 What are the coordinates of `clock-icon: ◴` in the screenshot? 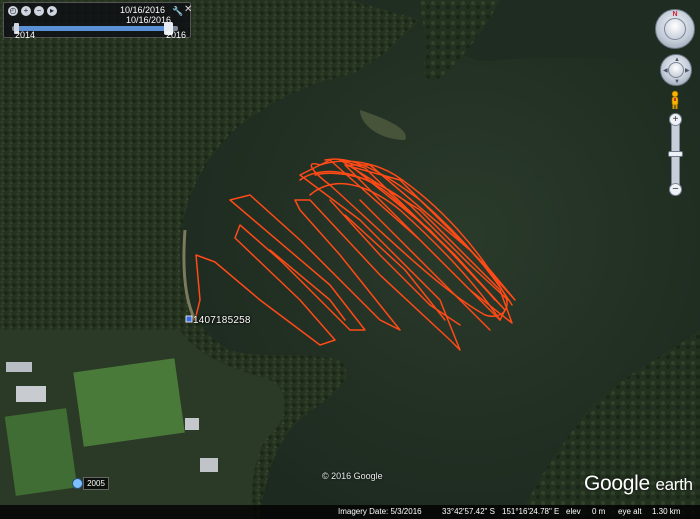 It's located at (13, 11).